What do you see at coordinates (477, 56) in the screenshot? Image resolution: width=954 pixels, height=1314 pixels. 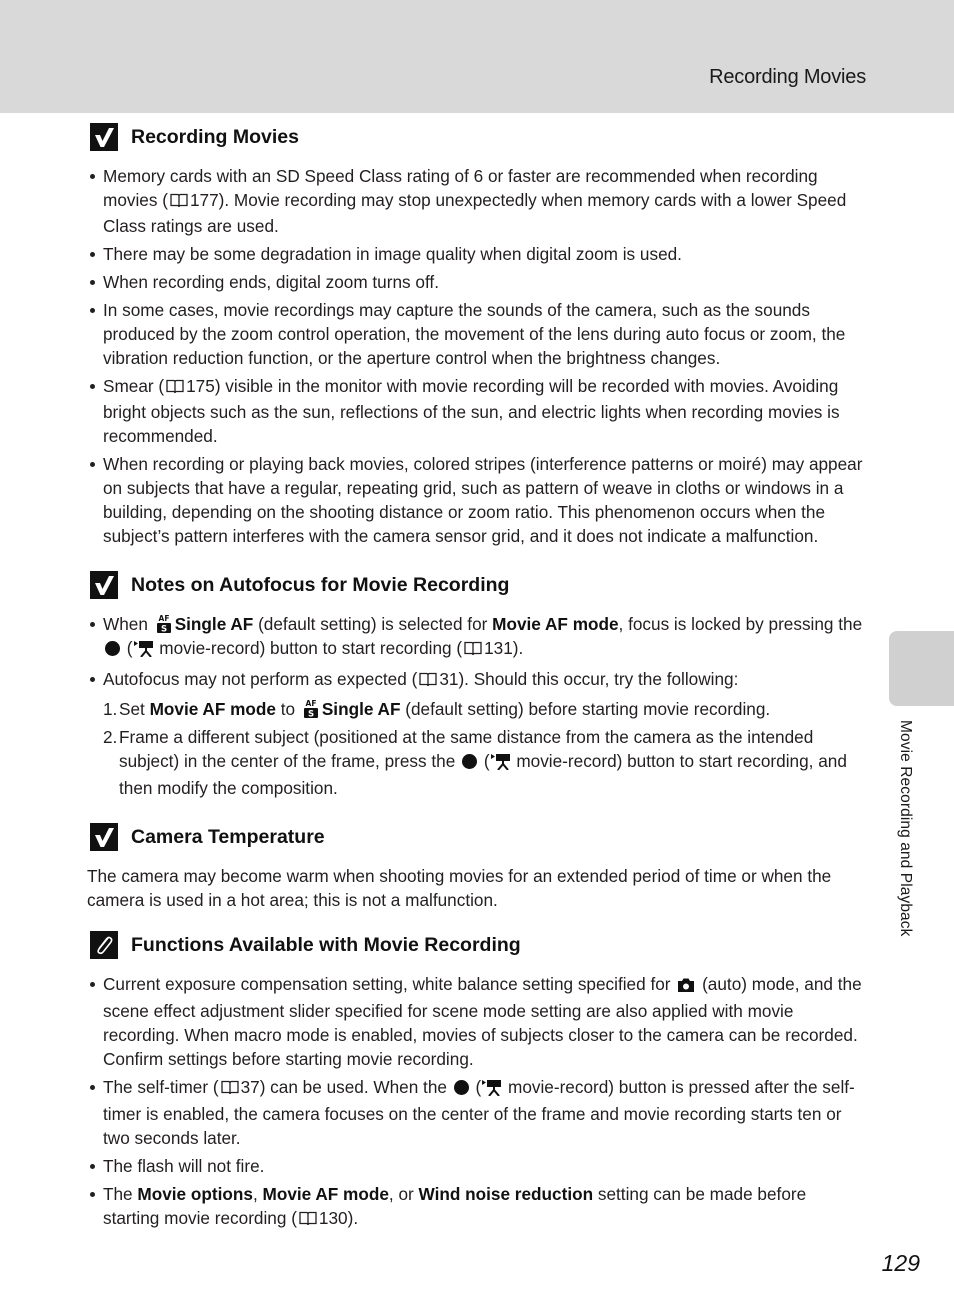 I see `header-band` at bounding box center [477, 56].